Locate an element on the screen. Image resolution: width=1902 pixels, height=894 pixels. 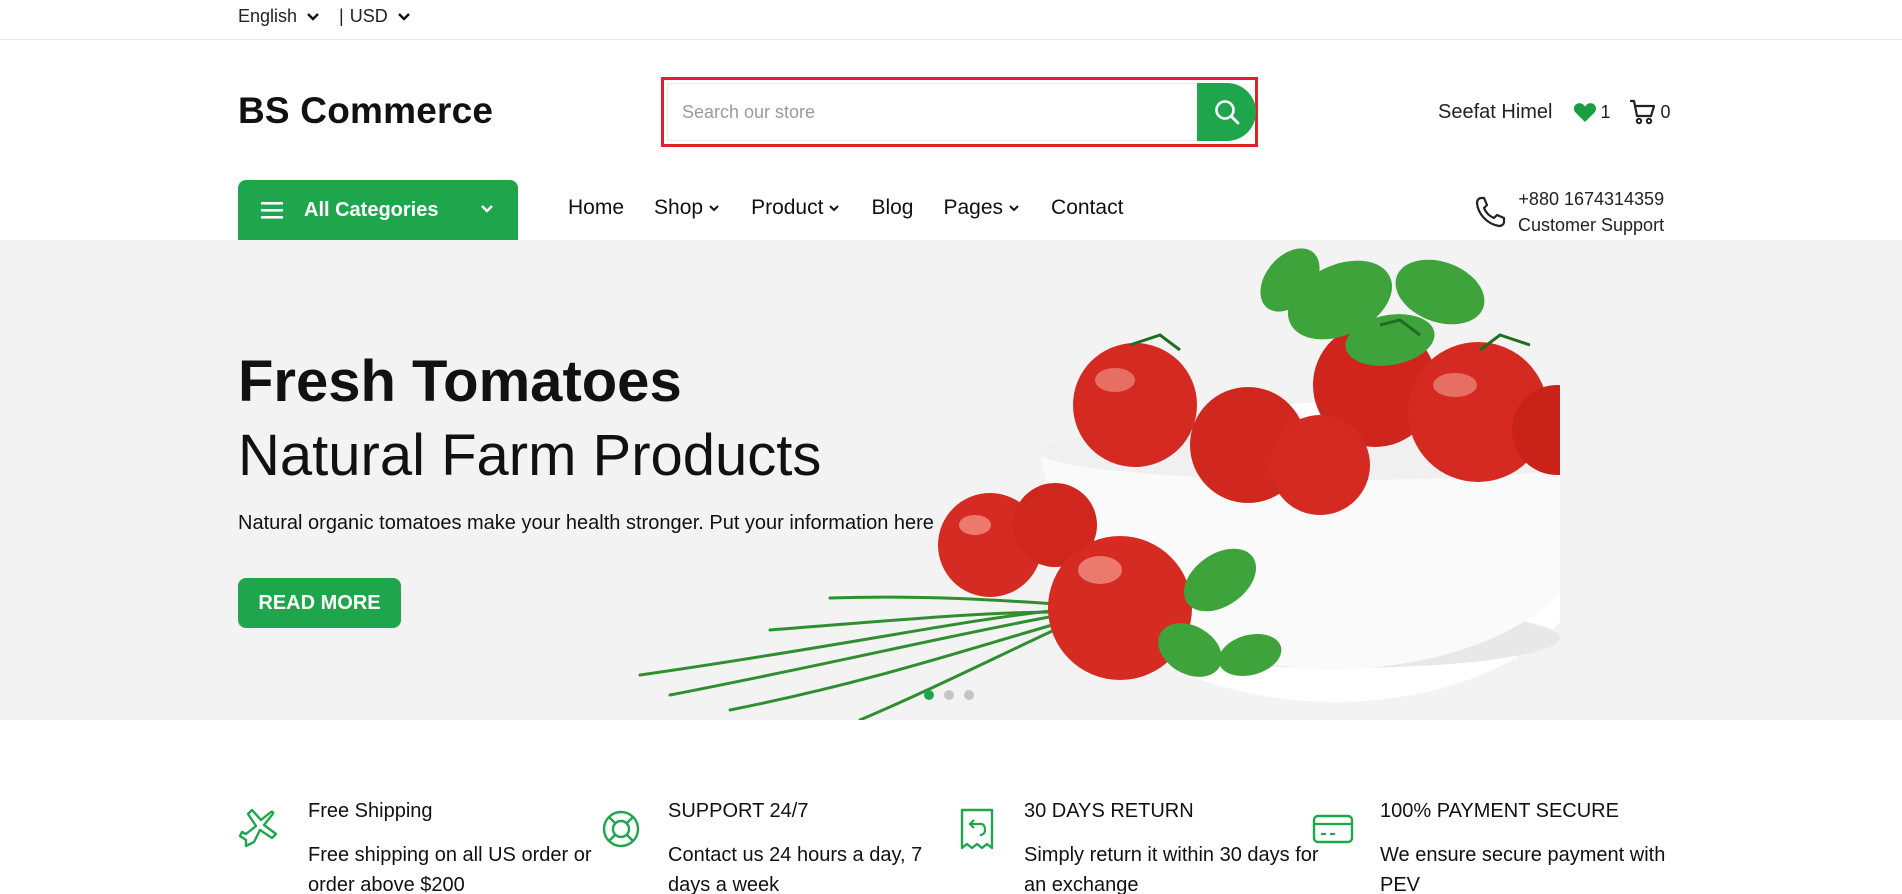
nav-label: Home is located at coordinates (596, 207).